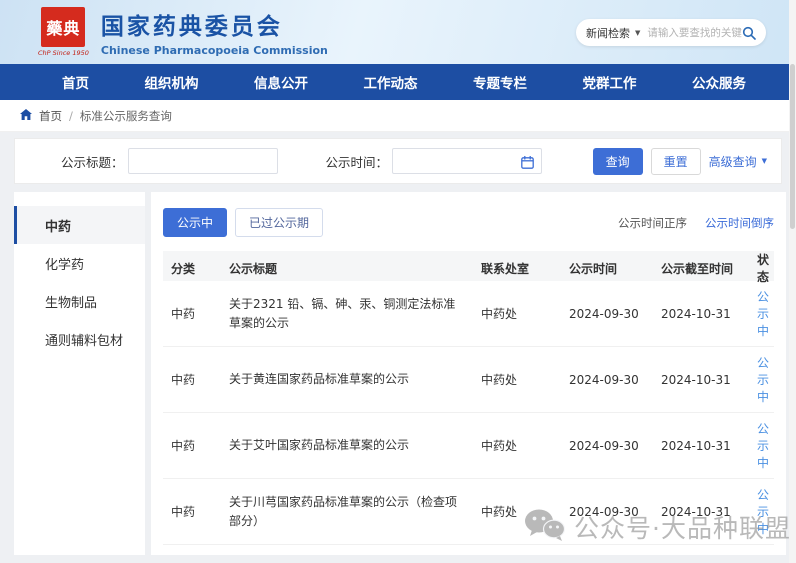  Describe the element at coordinates (792, 281) in the screenshot. I see `scrollbar-track` at that location.